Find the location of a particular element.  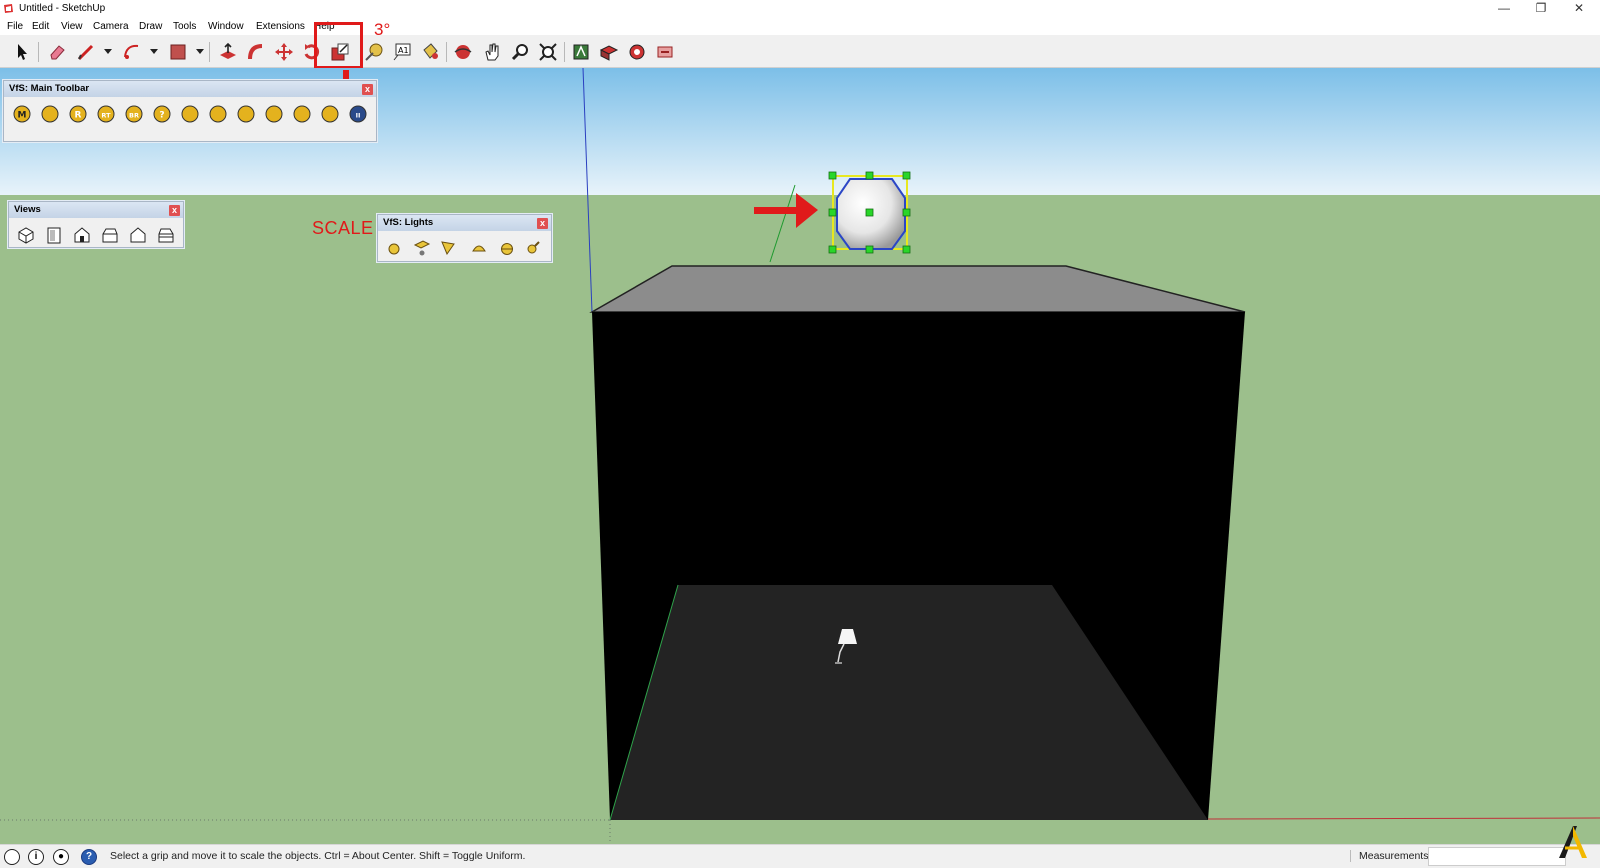

frame-buffer-icon is located at coordinates (330, 114).